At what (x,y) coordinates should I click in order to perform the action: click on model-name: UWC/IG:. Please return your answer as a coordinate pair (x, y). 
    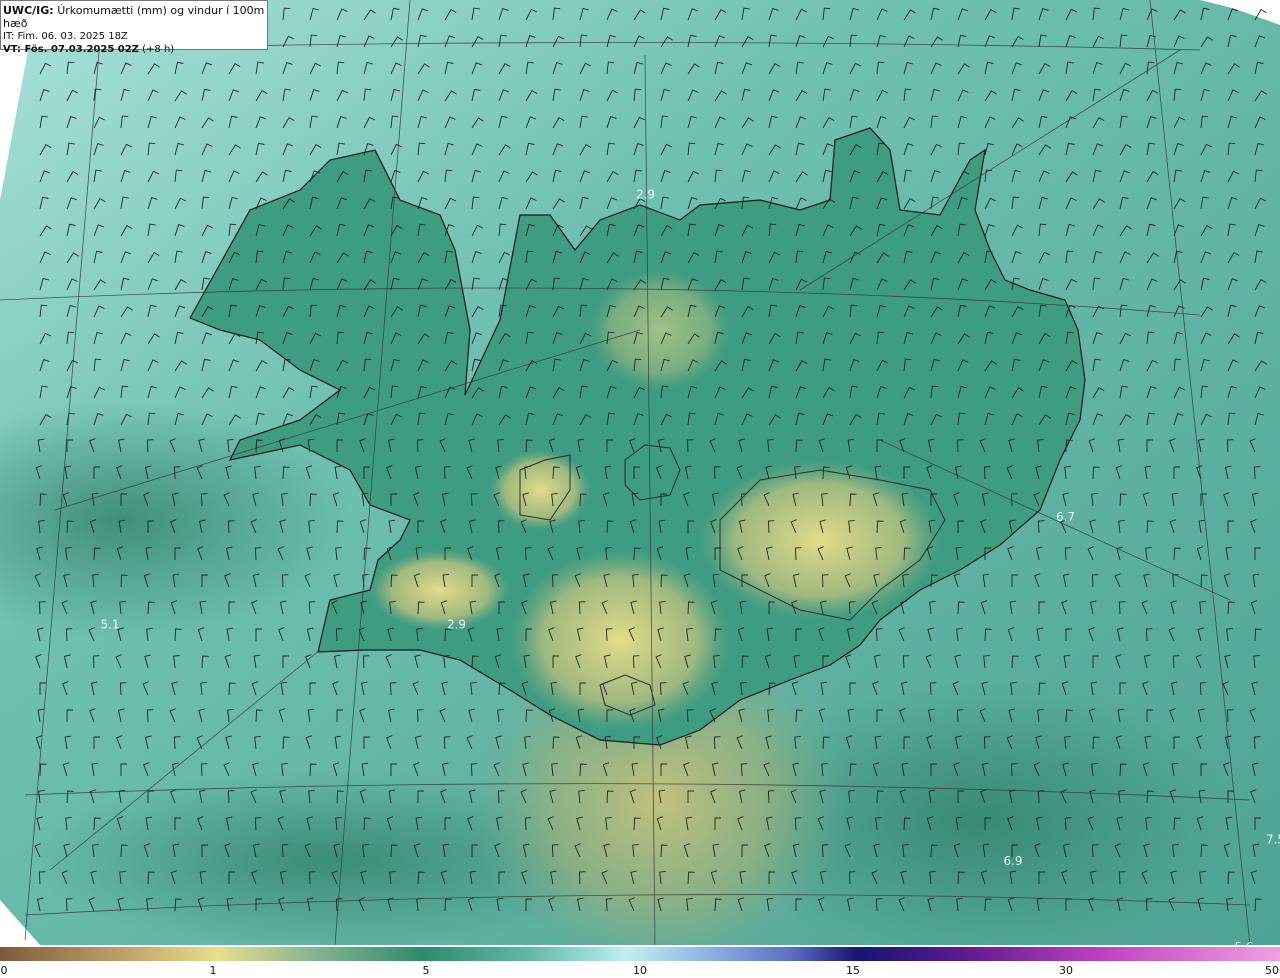
    Looking at the image, I should click on (28, 10).